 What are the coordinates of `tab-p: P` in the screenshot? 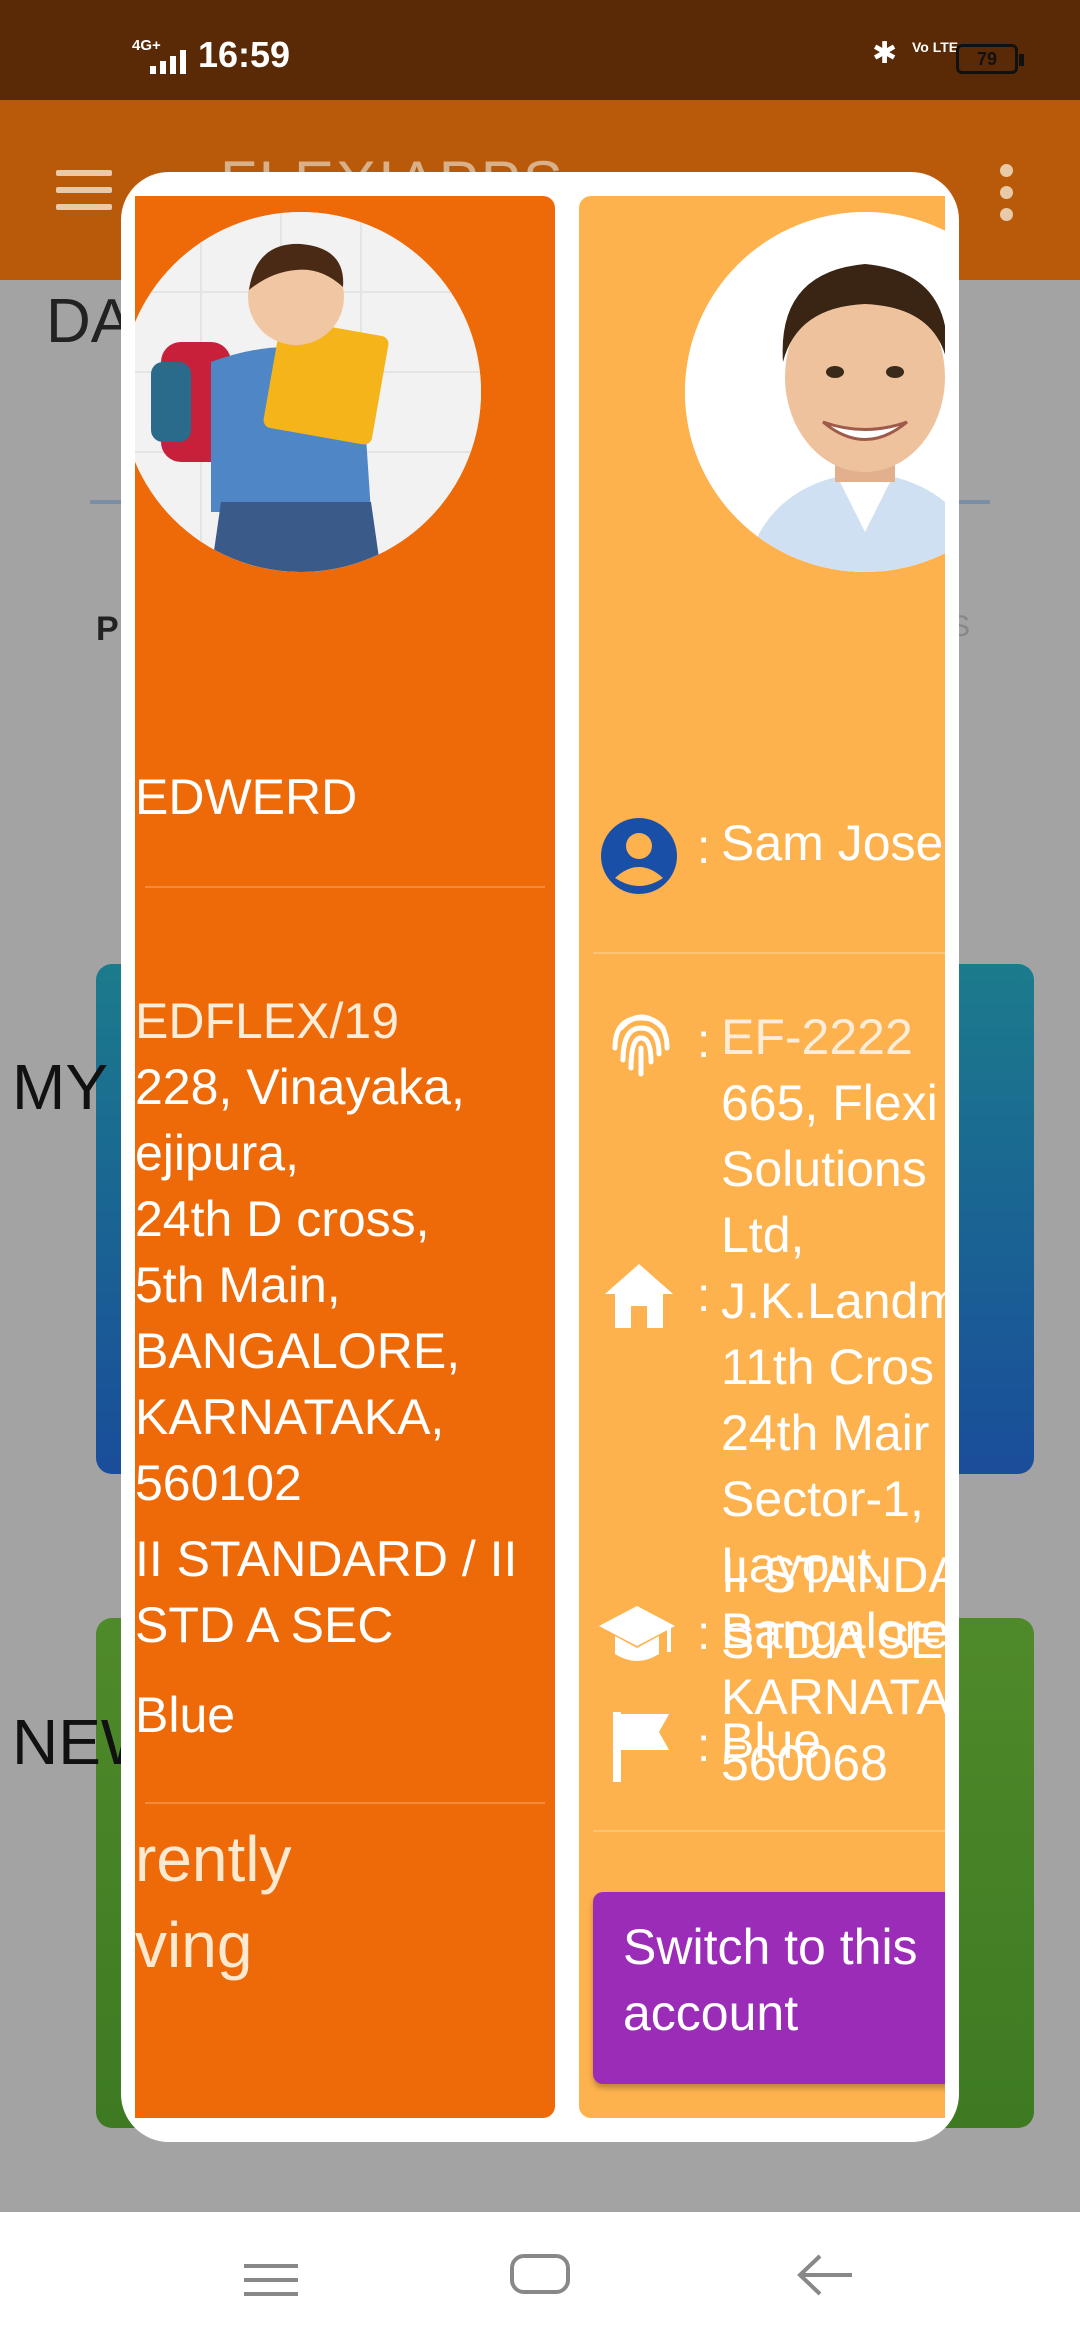 It's located at (107, 629).